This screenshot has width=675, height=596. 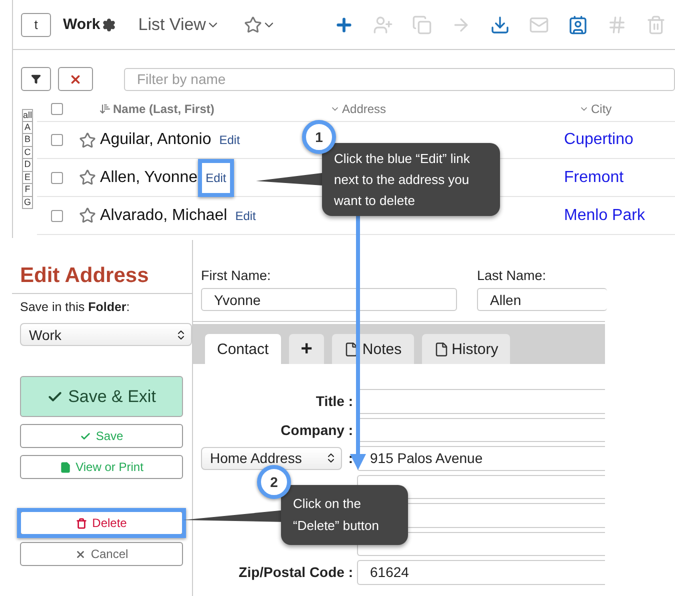 What do you see at coordinates (28, 115) in the screenshot?
I see `alphabet-tab: all` at bounding box center [28, 115].